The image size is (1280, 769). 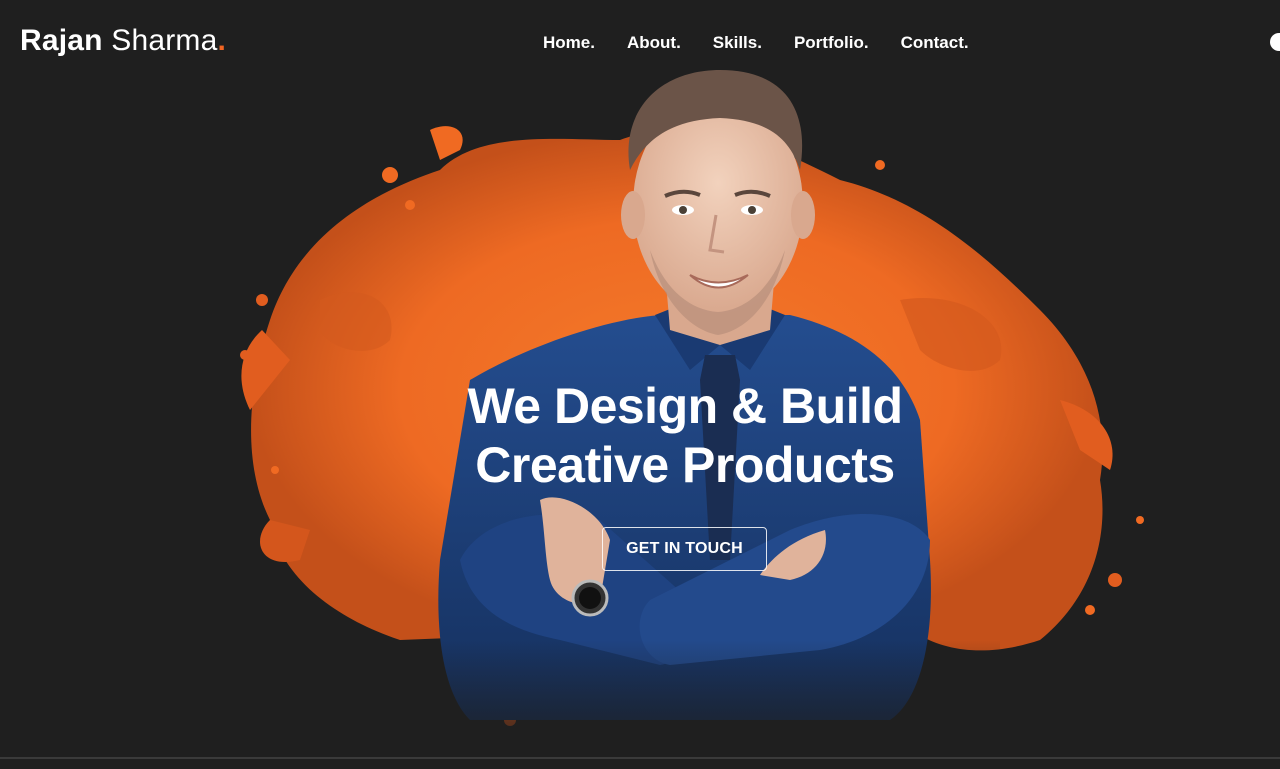 I want to click on main-nav: Home. About. Skills. Portfolio. Contact., so click(x=772, y=43).